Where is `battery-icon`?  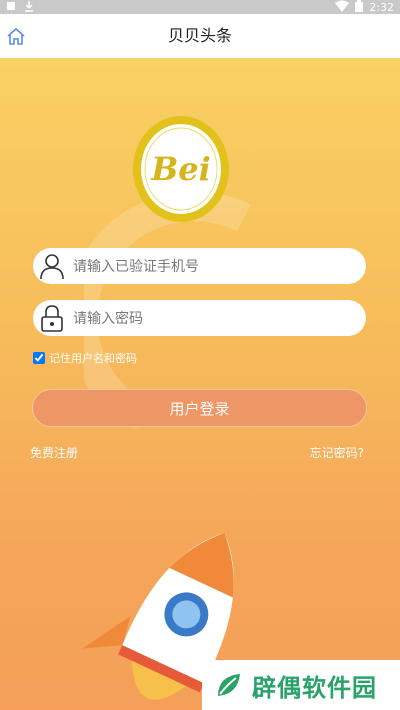 battery-icon is located at coordinates (359, 7).